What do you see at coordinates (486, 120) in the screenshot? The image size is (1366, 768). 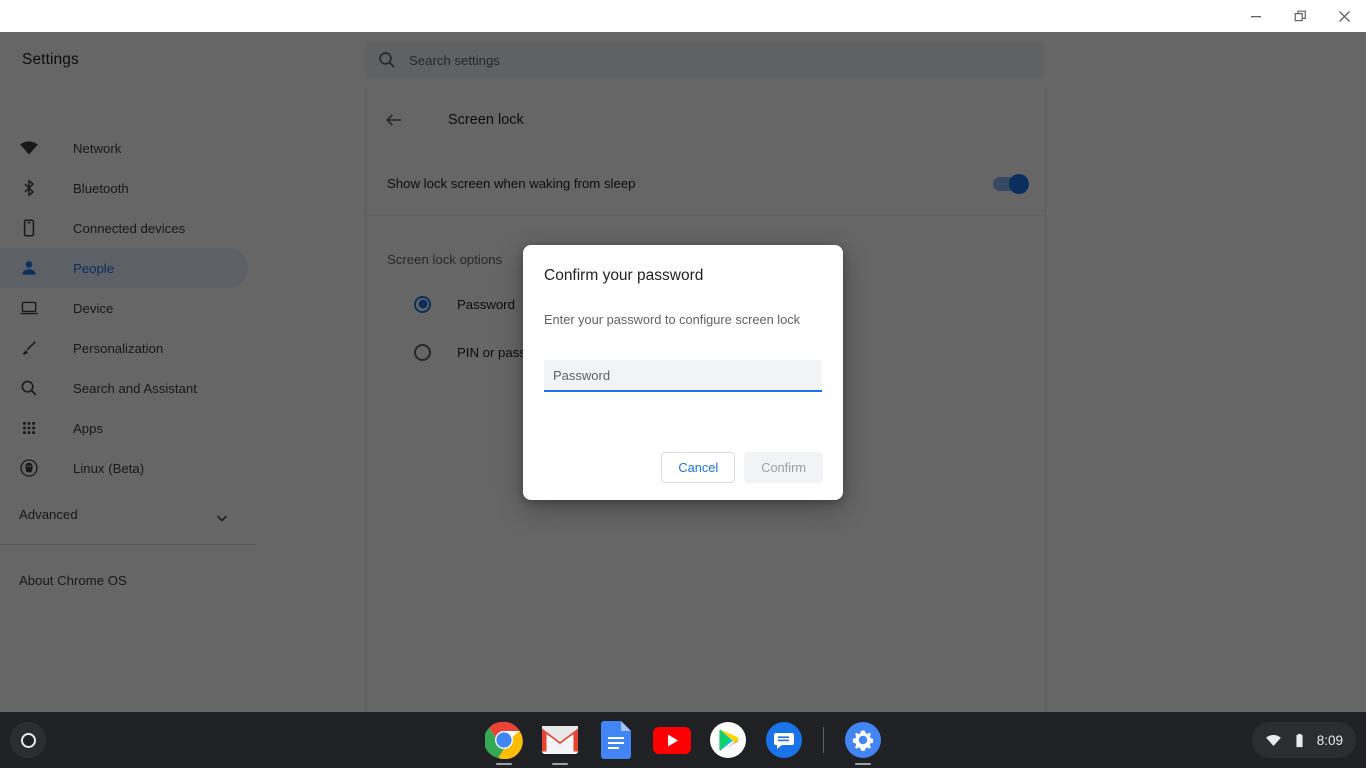 I see `screen-lock-title: Screen lock` at bounding box center [486, 120].